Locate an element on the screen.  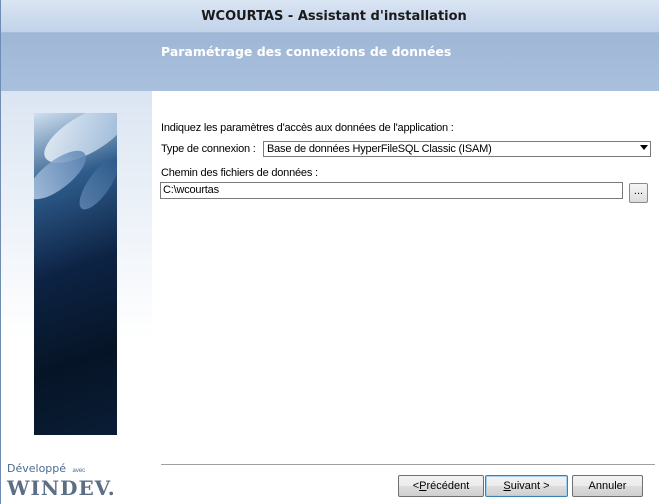
connection-type-label: Type de connexion : is located at coordinates (208, 149).